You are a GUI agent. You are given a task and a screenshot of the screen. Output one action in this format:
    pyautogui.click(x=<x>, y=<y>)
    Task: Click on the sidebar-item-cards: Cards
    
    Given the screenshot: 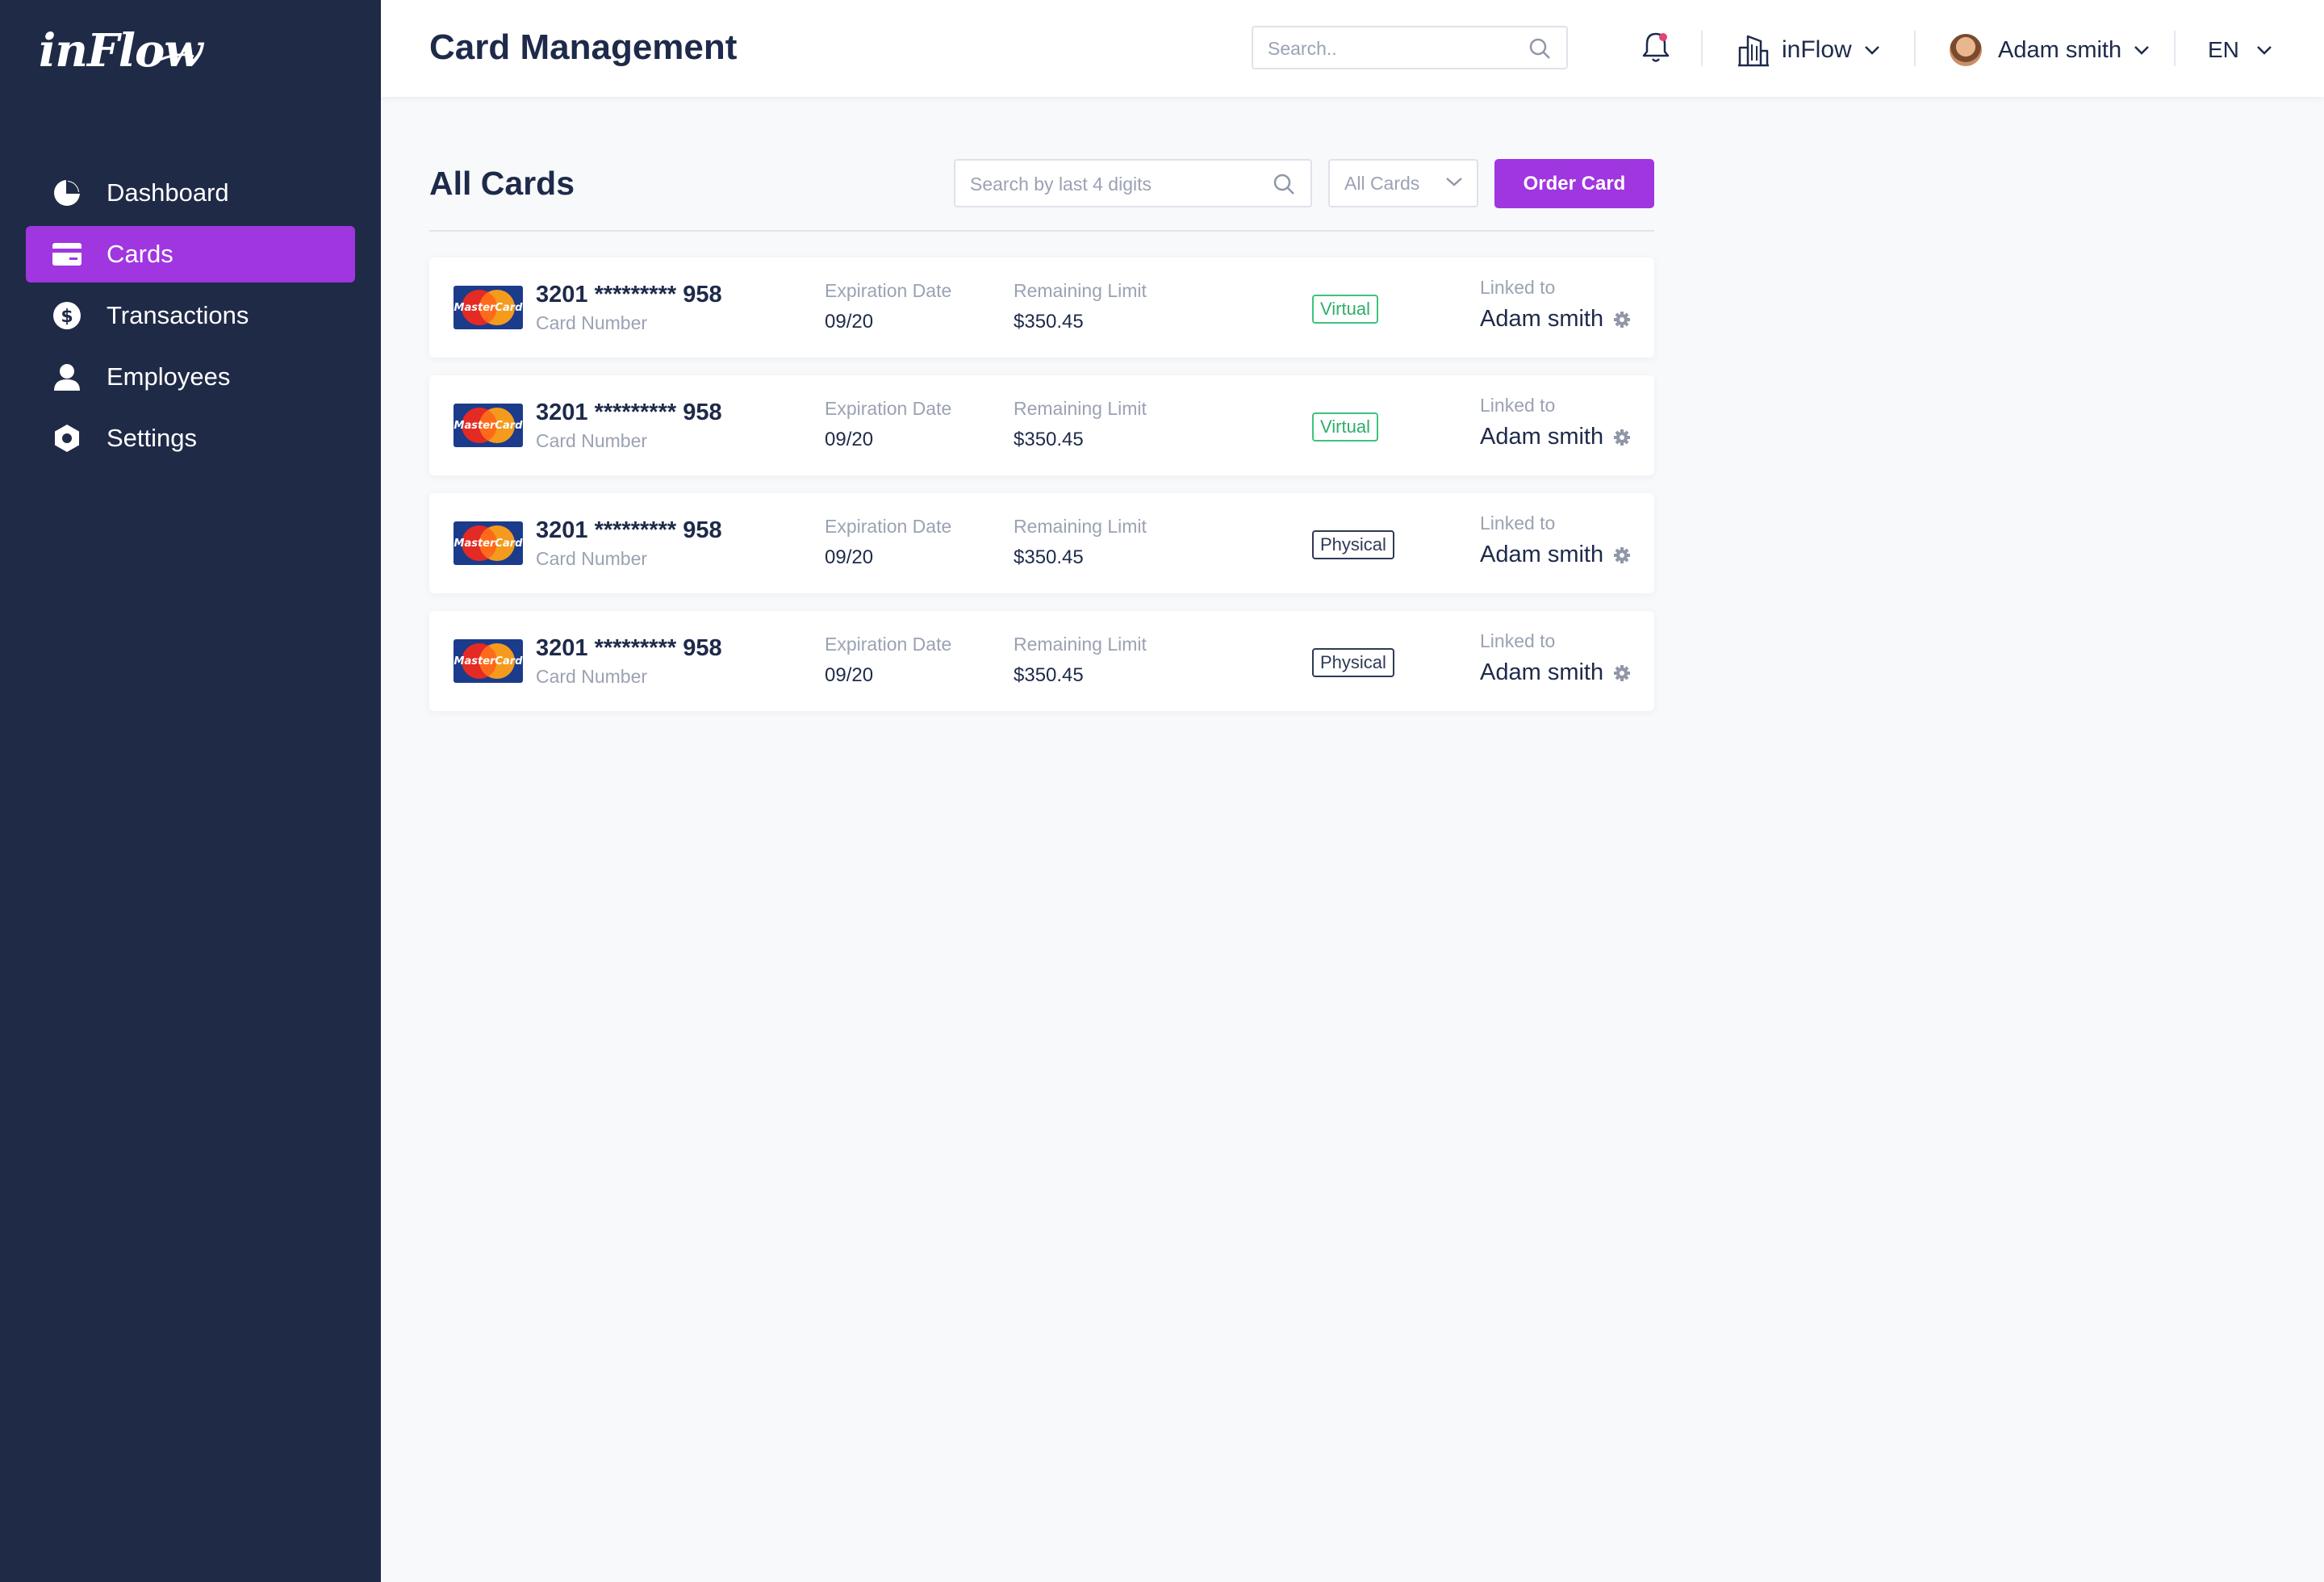 What is the action you would take?
    pyautogui.click(x=190, y=254)
    